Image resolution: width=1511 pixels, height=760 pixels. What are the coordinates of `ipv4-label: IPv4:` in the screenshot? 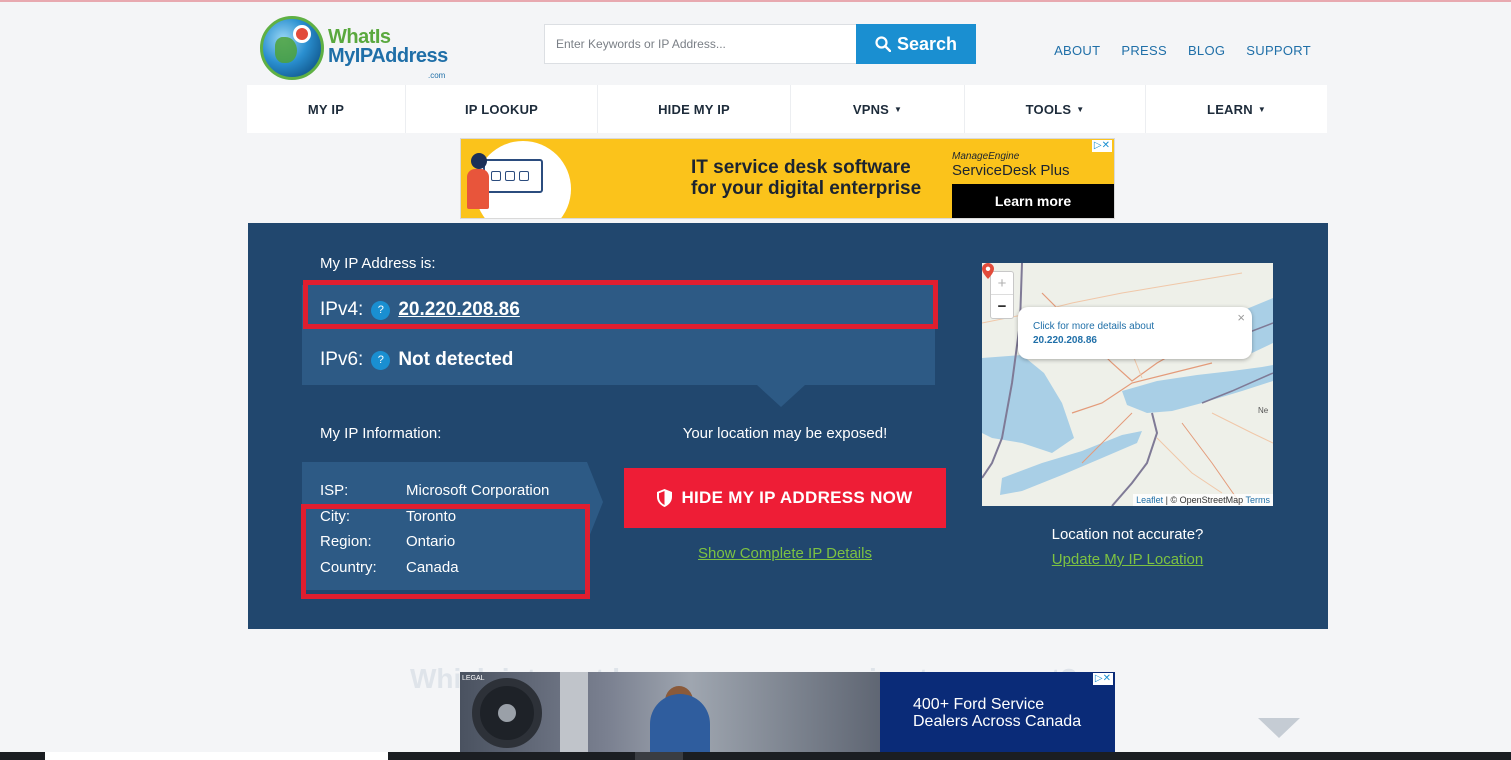 It's located at (342, 309).